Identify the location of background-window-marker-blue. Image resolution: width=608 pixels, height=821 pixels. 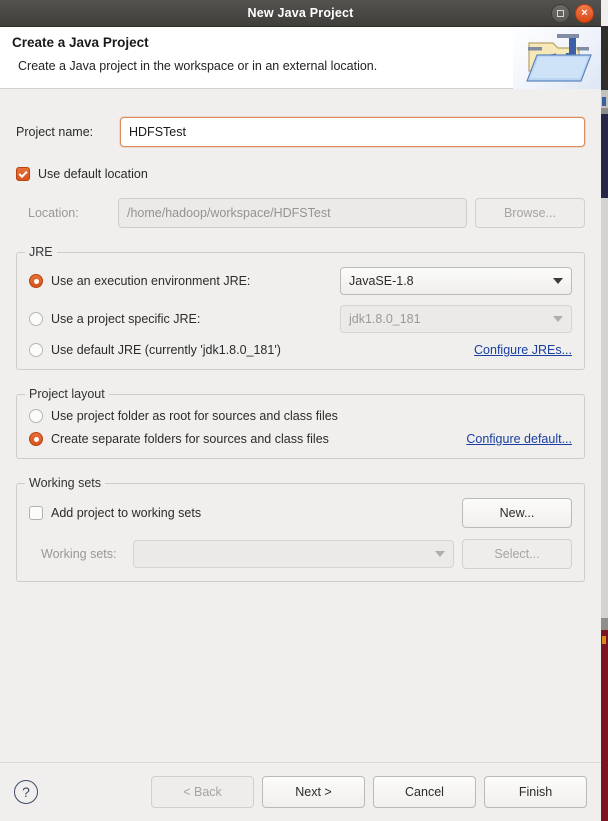
(604, 101).